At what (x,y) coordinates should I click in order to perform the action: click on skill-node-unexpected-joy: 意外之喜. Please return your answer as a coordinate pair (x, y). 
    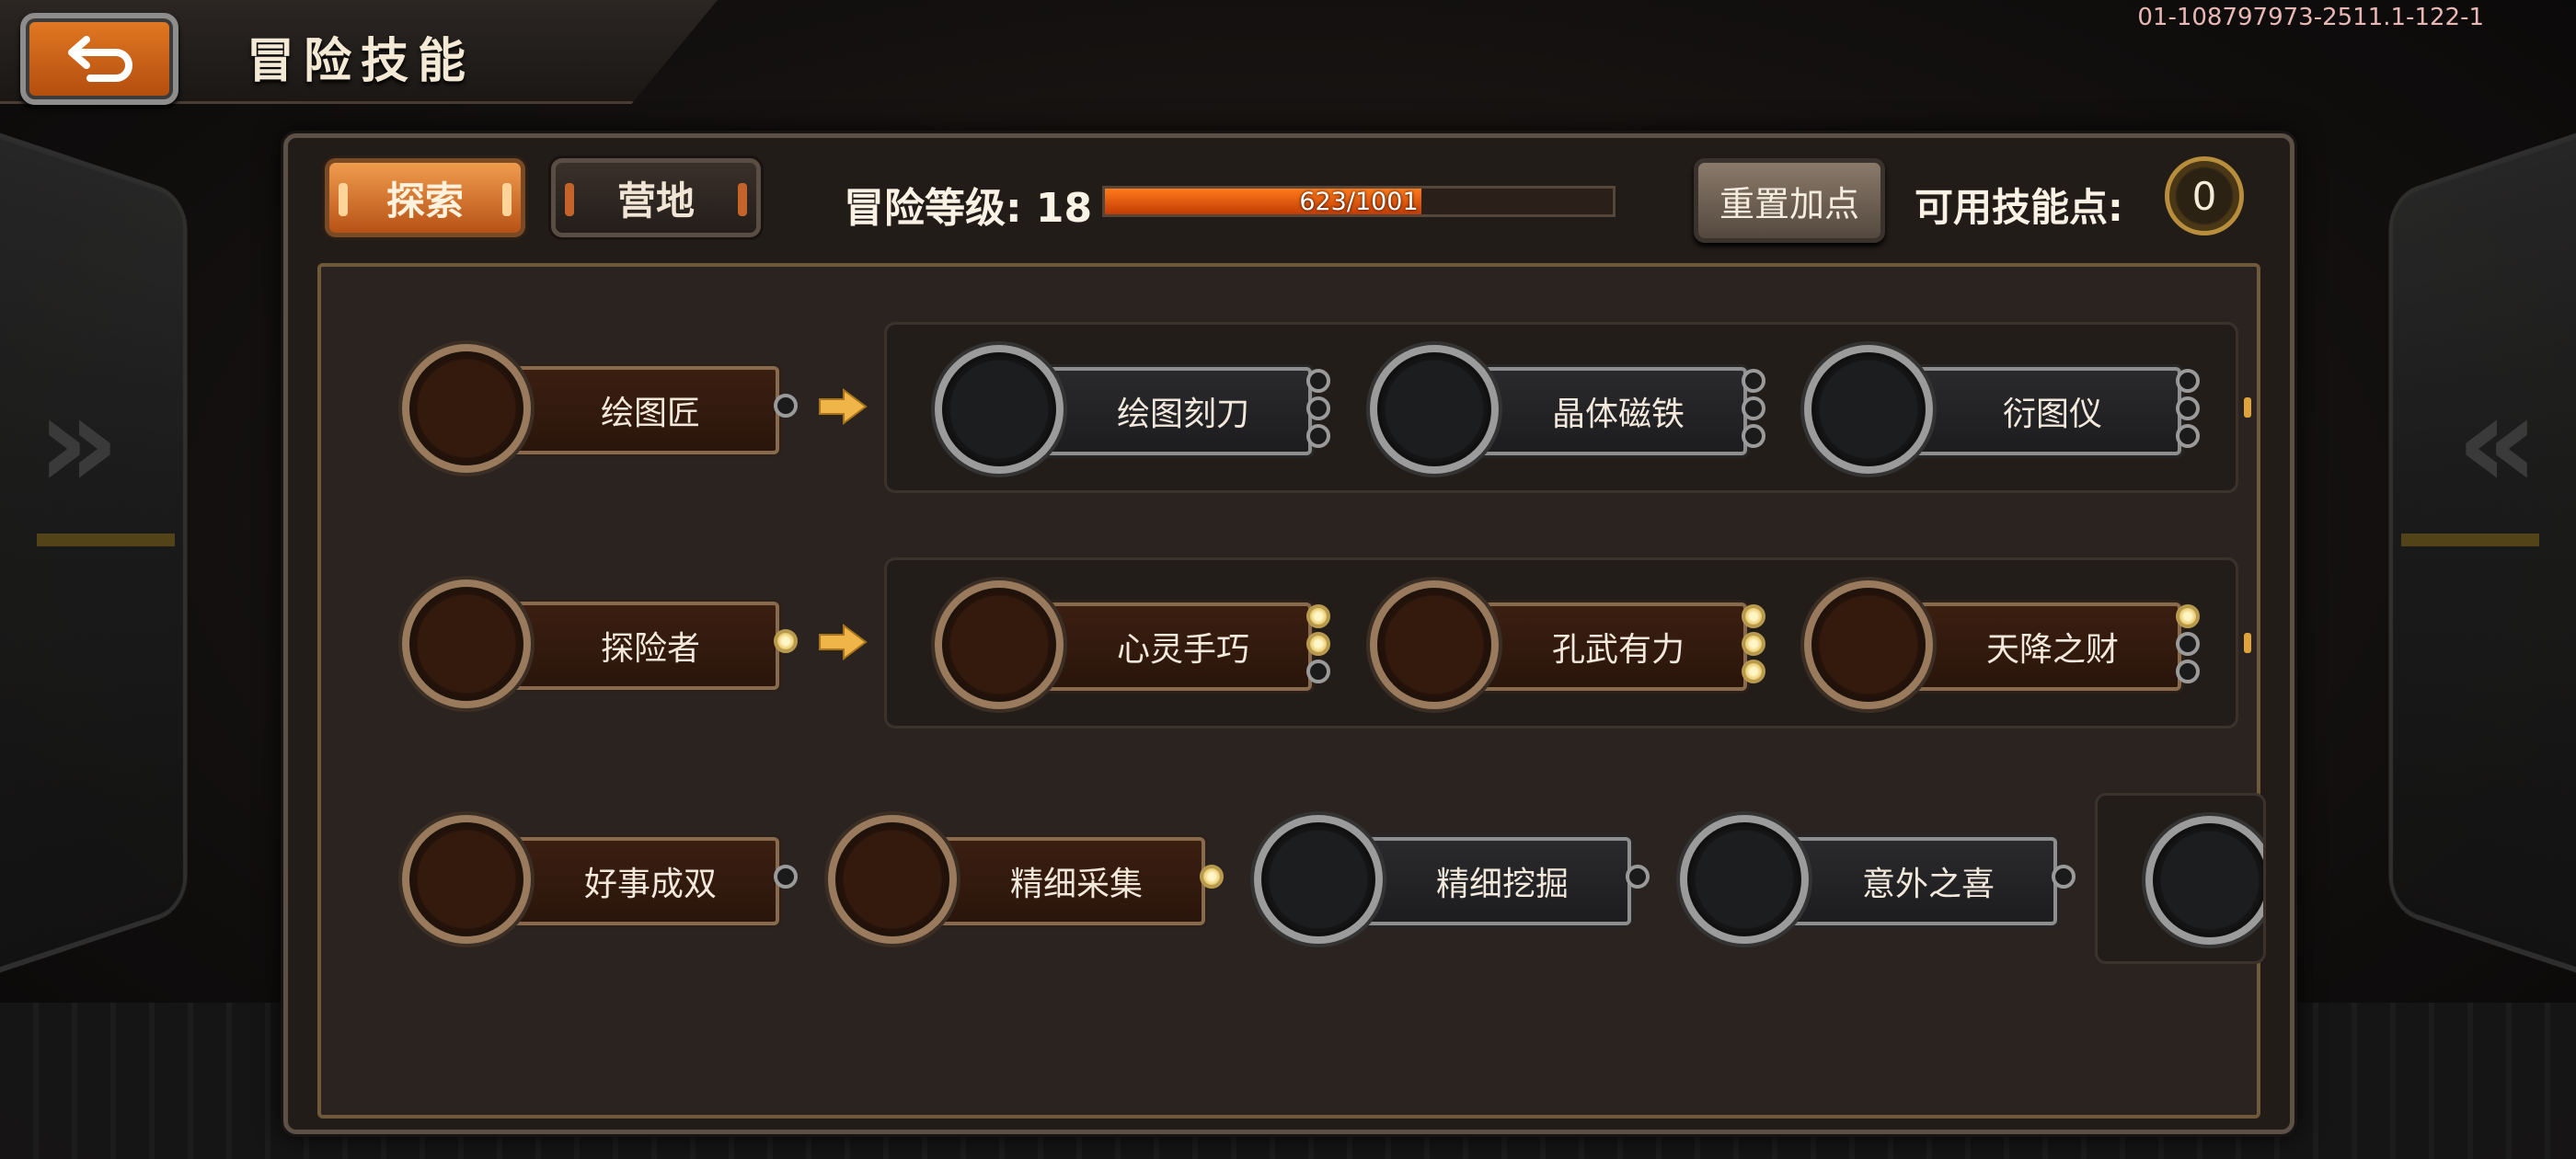
    Looking at the image, I should click on (1878, 879).